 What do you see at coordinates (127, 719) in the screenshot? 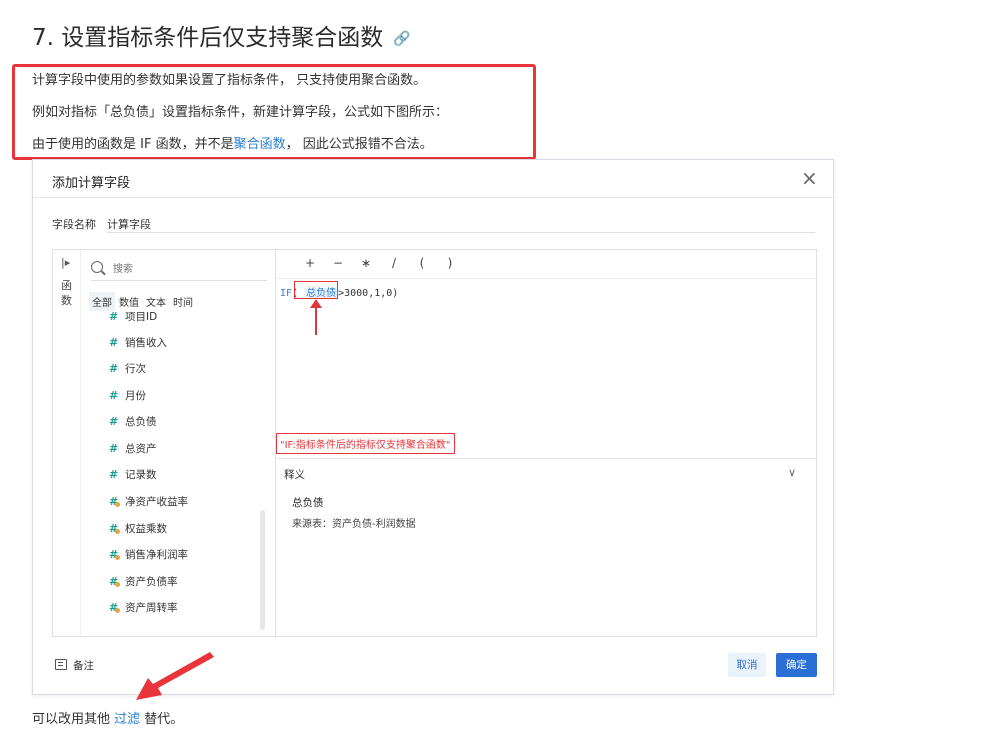
I see `filter-link: 过滤` at bounding box center [127, 719].